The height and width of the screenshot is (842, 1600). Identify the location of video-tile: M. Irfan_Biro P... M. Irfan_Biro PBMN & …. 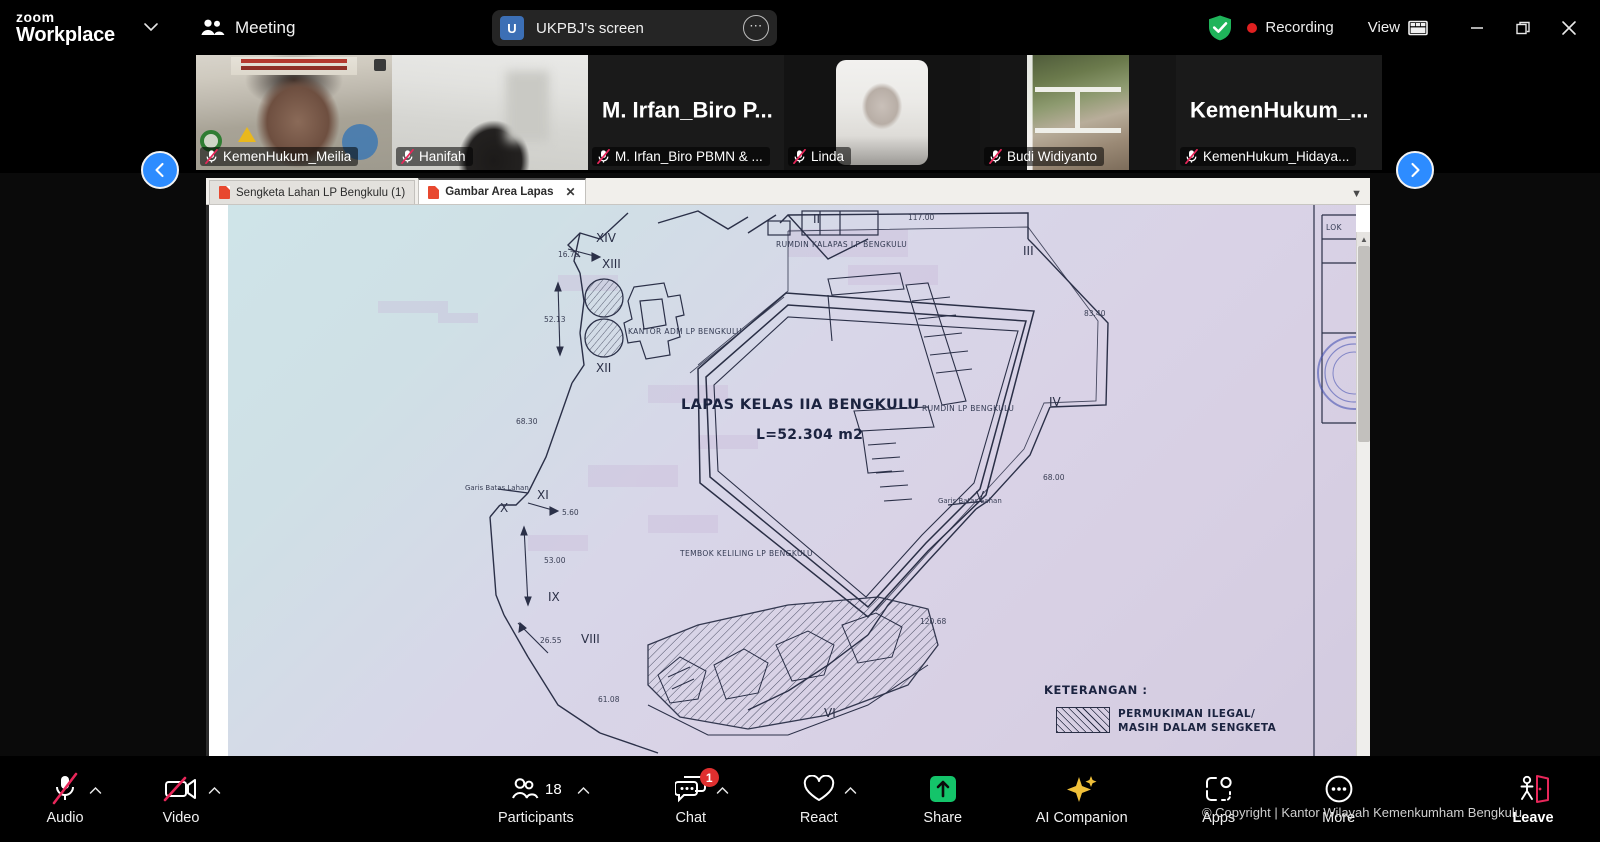
(686, 112).